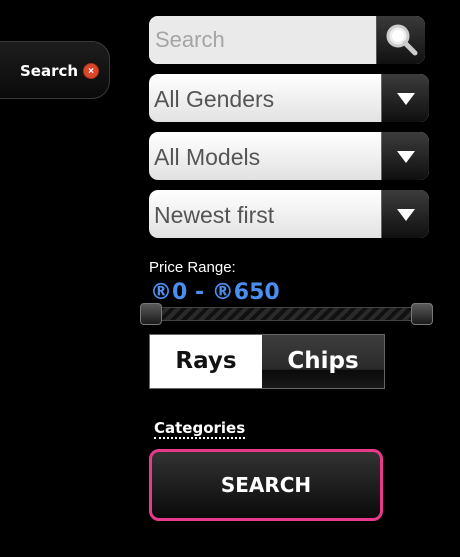 The image size is (460, 557). What do you see at coordinates (206, 361) in the screenshot?
I see `toggle-rays: Rays` at bounding box center [206, 361].